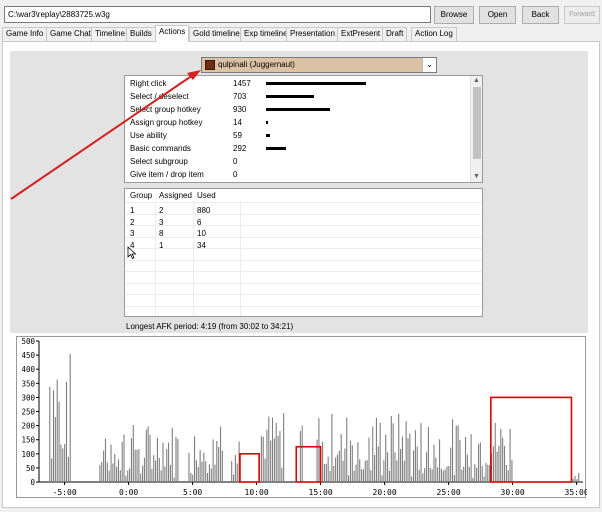 The width and height of the screenshot is (602, 512). What do you see at coordinates (28, 426) in the screenshot?
I see `y-tick-label: 200` at bounding box center [28, 426].